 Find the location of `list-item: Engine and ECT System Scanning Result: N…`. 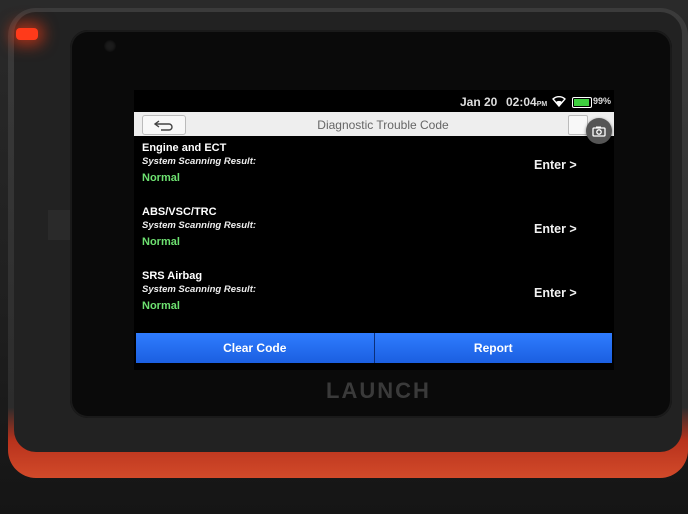

list-item: Engine and ECT System Scanning Result: N… is located at coordinates (374, 172).